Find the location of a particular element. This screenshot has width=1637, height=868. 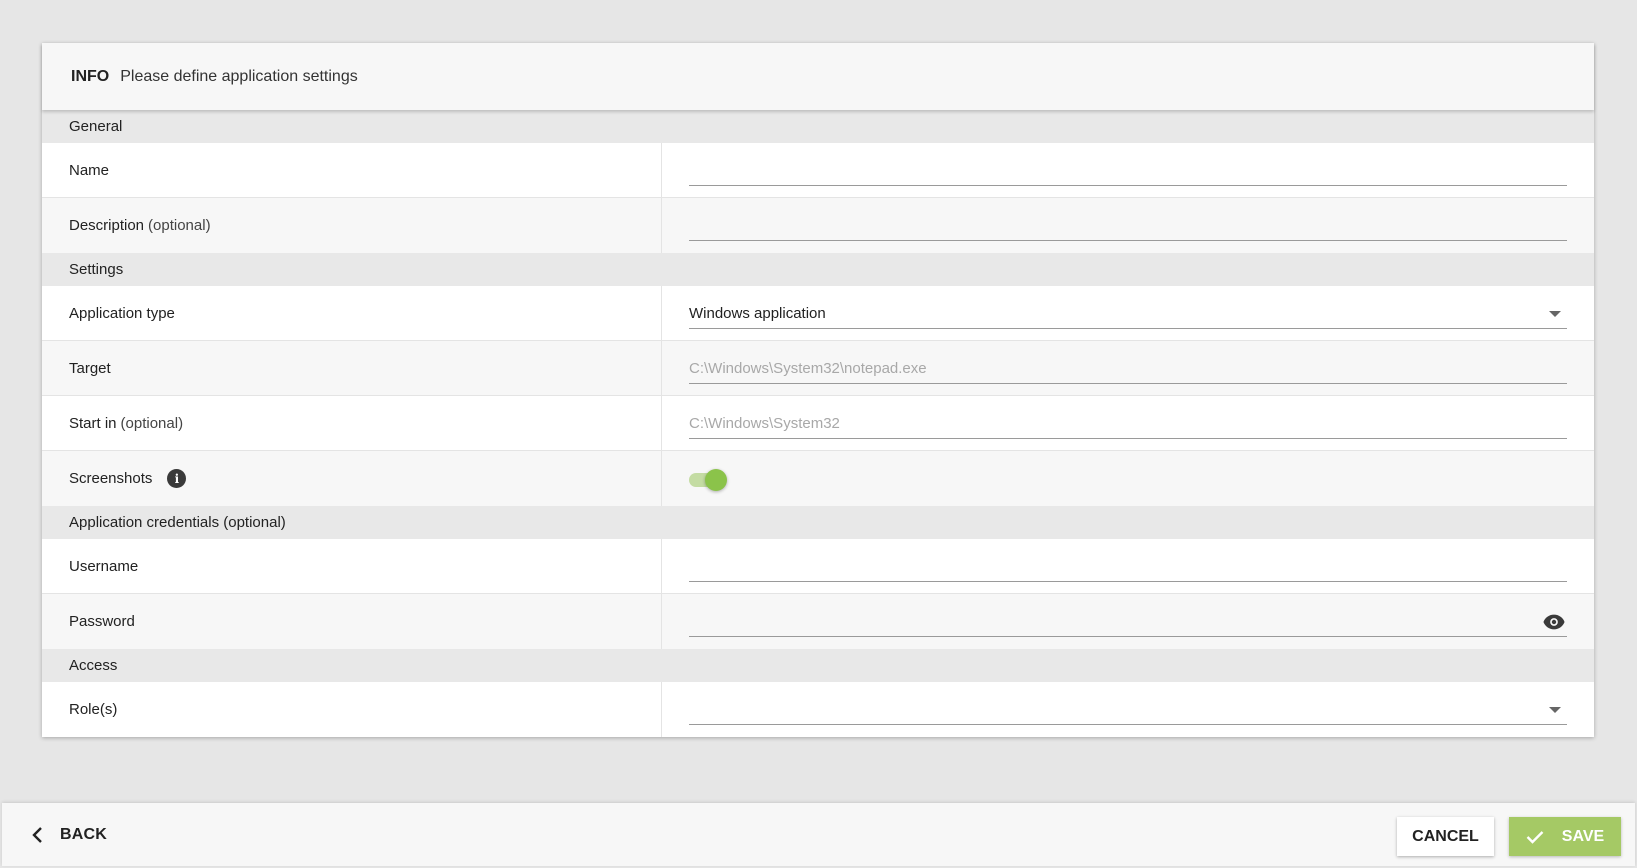

password-input is located at coordinates (1128, 621).